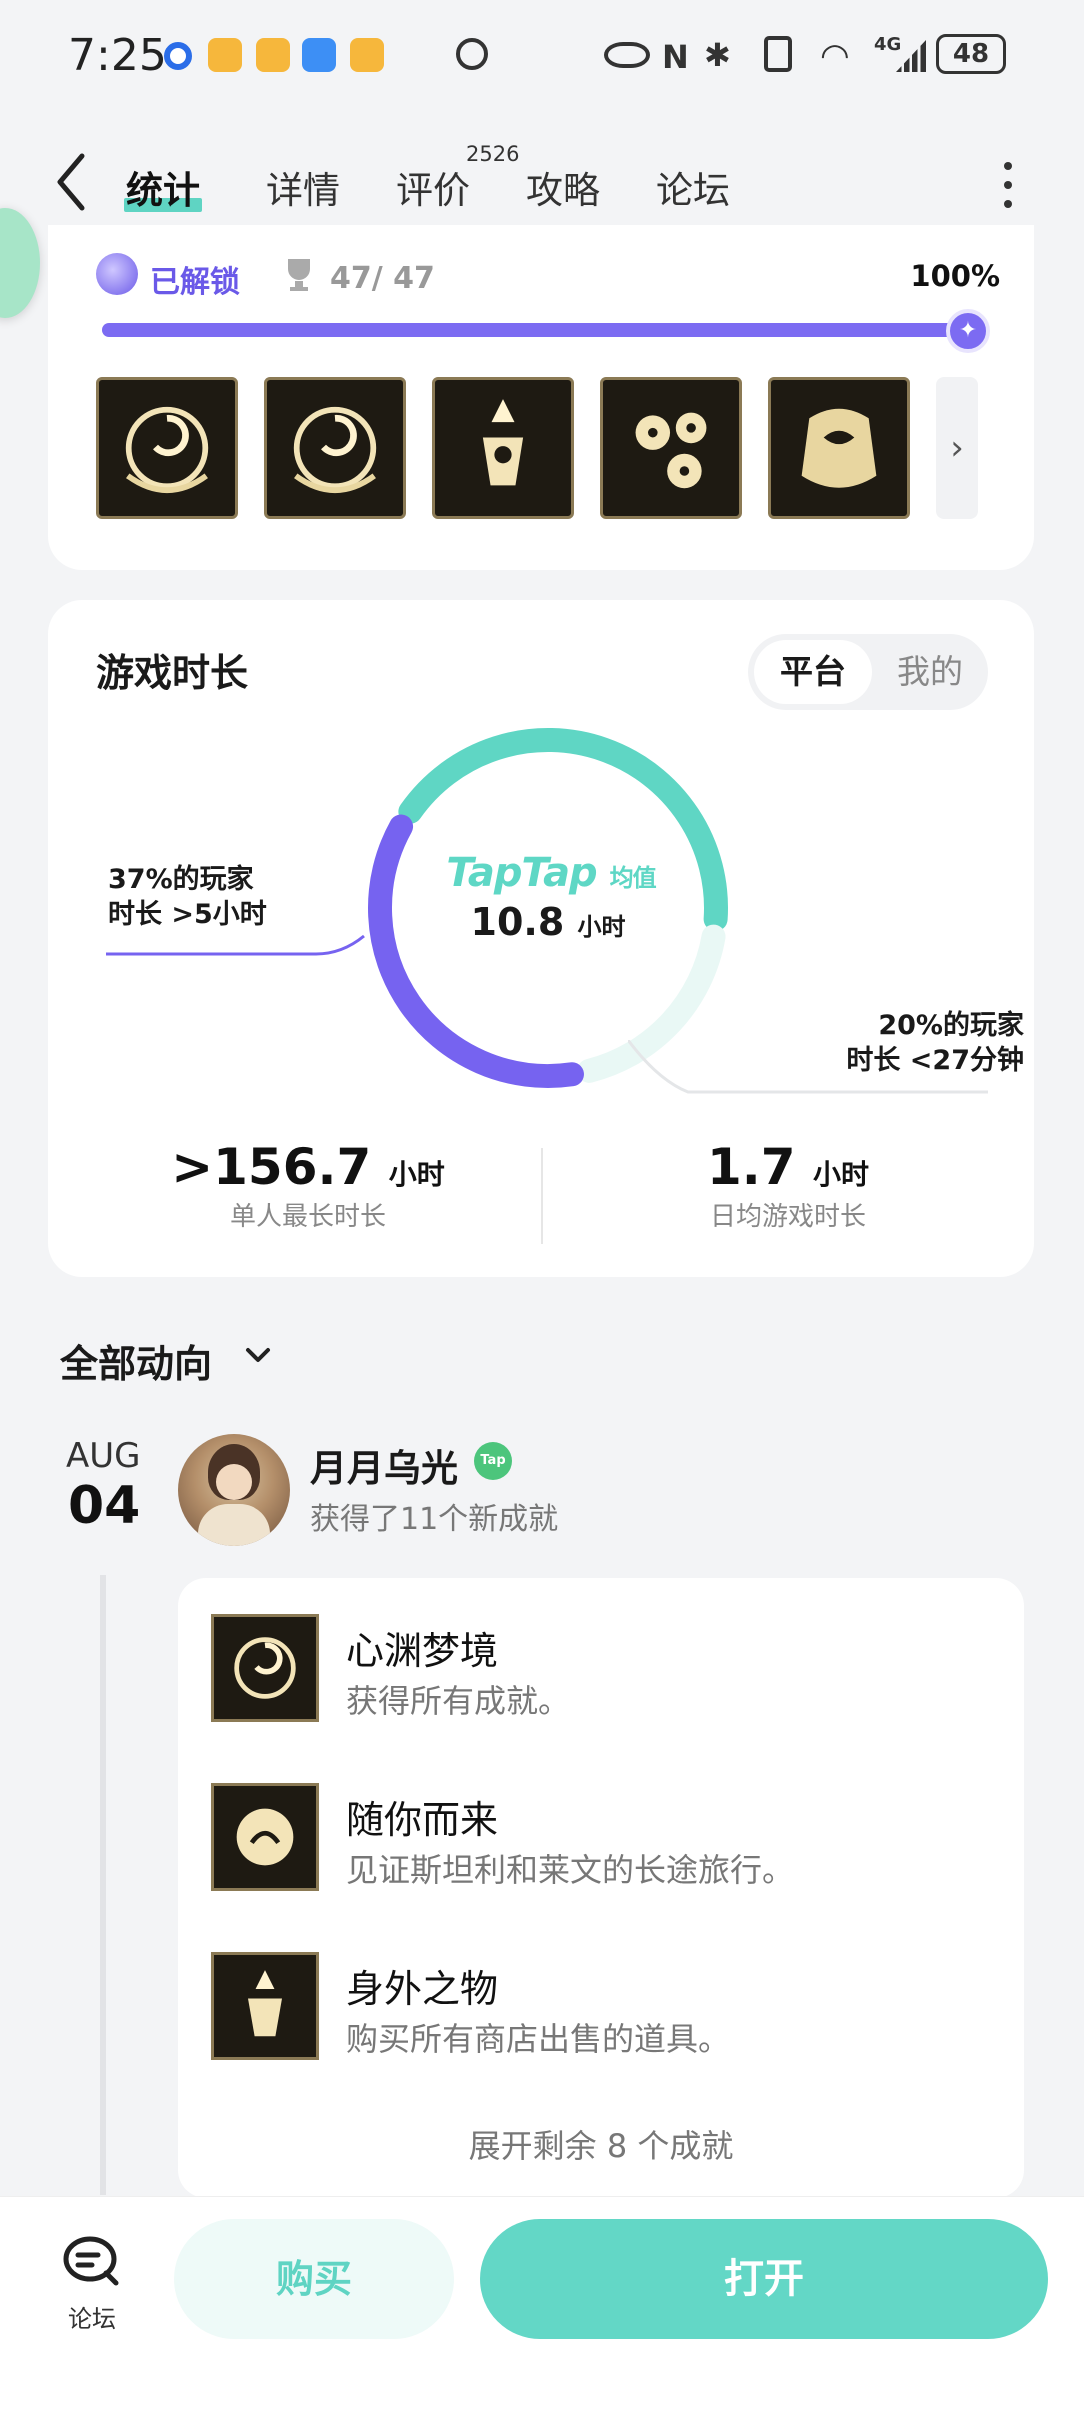  I want to click on divider, so click(542, 1196).